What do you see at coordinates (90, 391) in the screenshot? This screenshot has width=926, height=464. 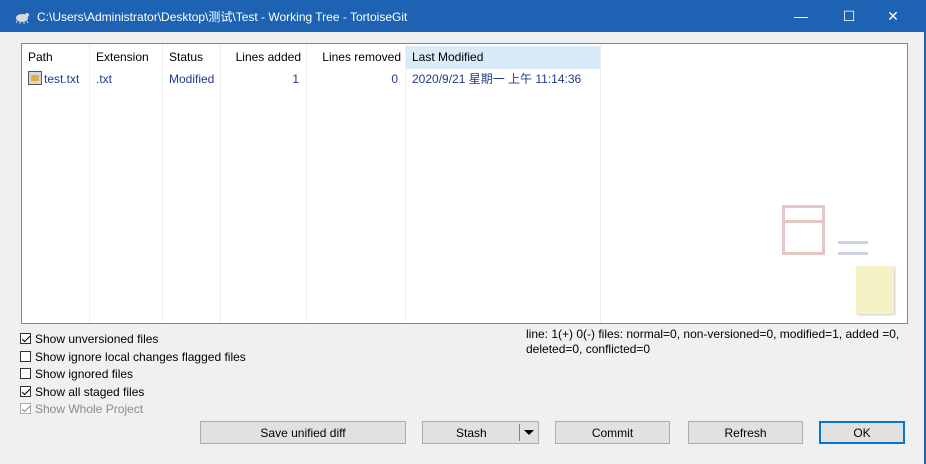 I see `checkbox-label: Show all staged files` at bounding box center [90, 391].